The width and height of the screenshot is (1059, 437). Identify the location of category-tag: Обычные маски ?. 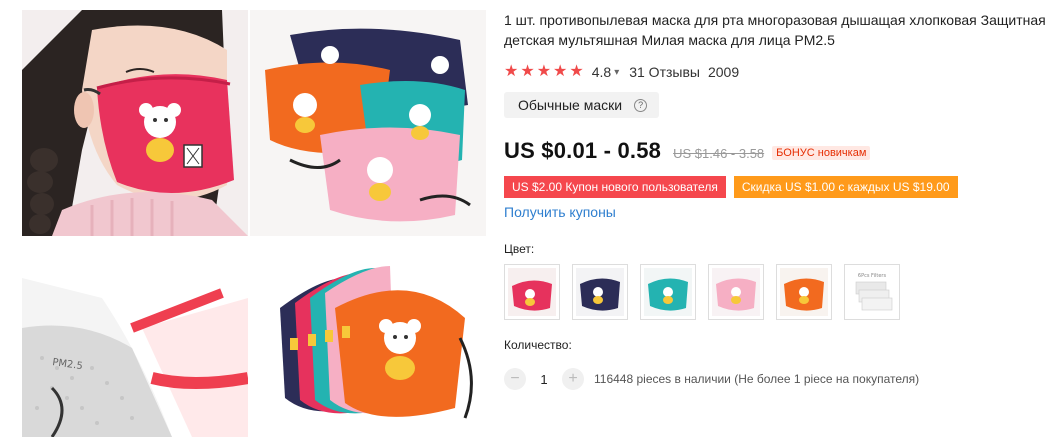
(582, 105).